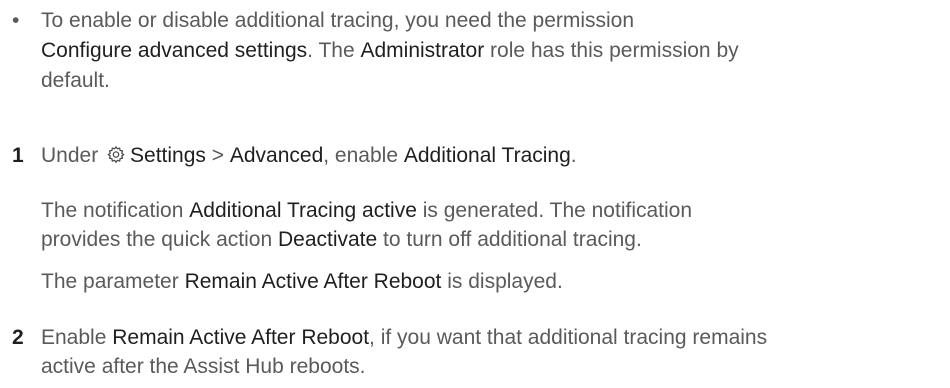 Image resolution: width=950 pixels, height=388 pixels. I want to click on step-1-text-c: ., so click(573, 155).